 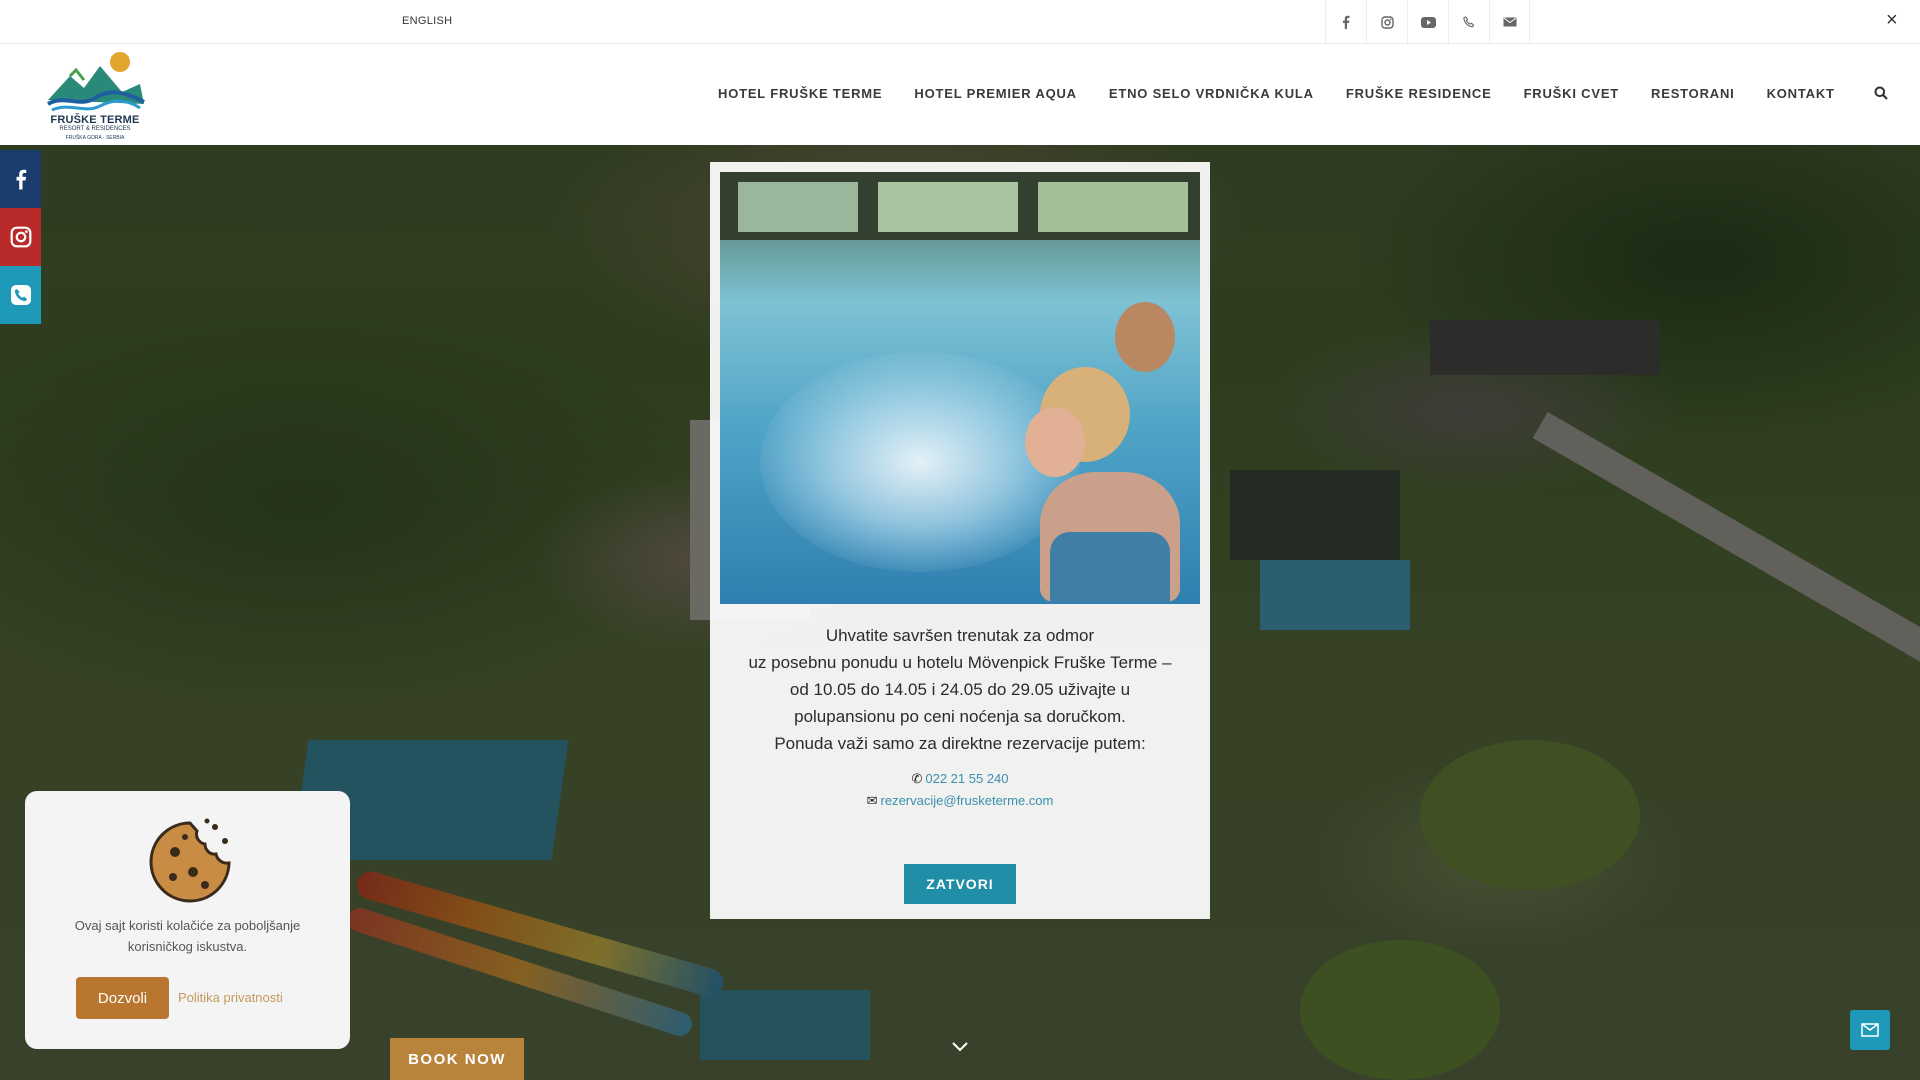 What do you see at coordinates (966, 778) in the screenshot?
I see `promo-phone-link: 022 21 55 240` at bounding box center [966, 778].